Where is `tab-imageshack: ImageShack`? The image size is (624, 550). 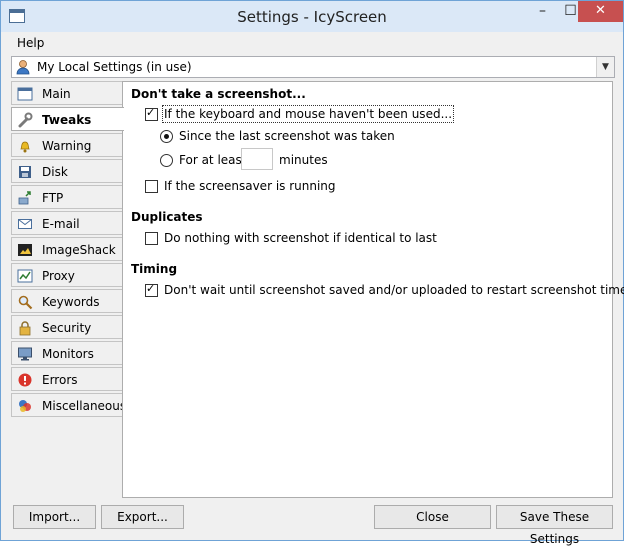 tab-imageshack: ImageShack is located at coordinates (67, 249).